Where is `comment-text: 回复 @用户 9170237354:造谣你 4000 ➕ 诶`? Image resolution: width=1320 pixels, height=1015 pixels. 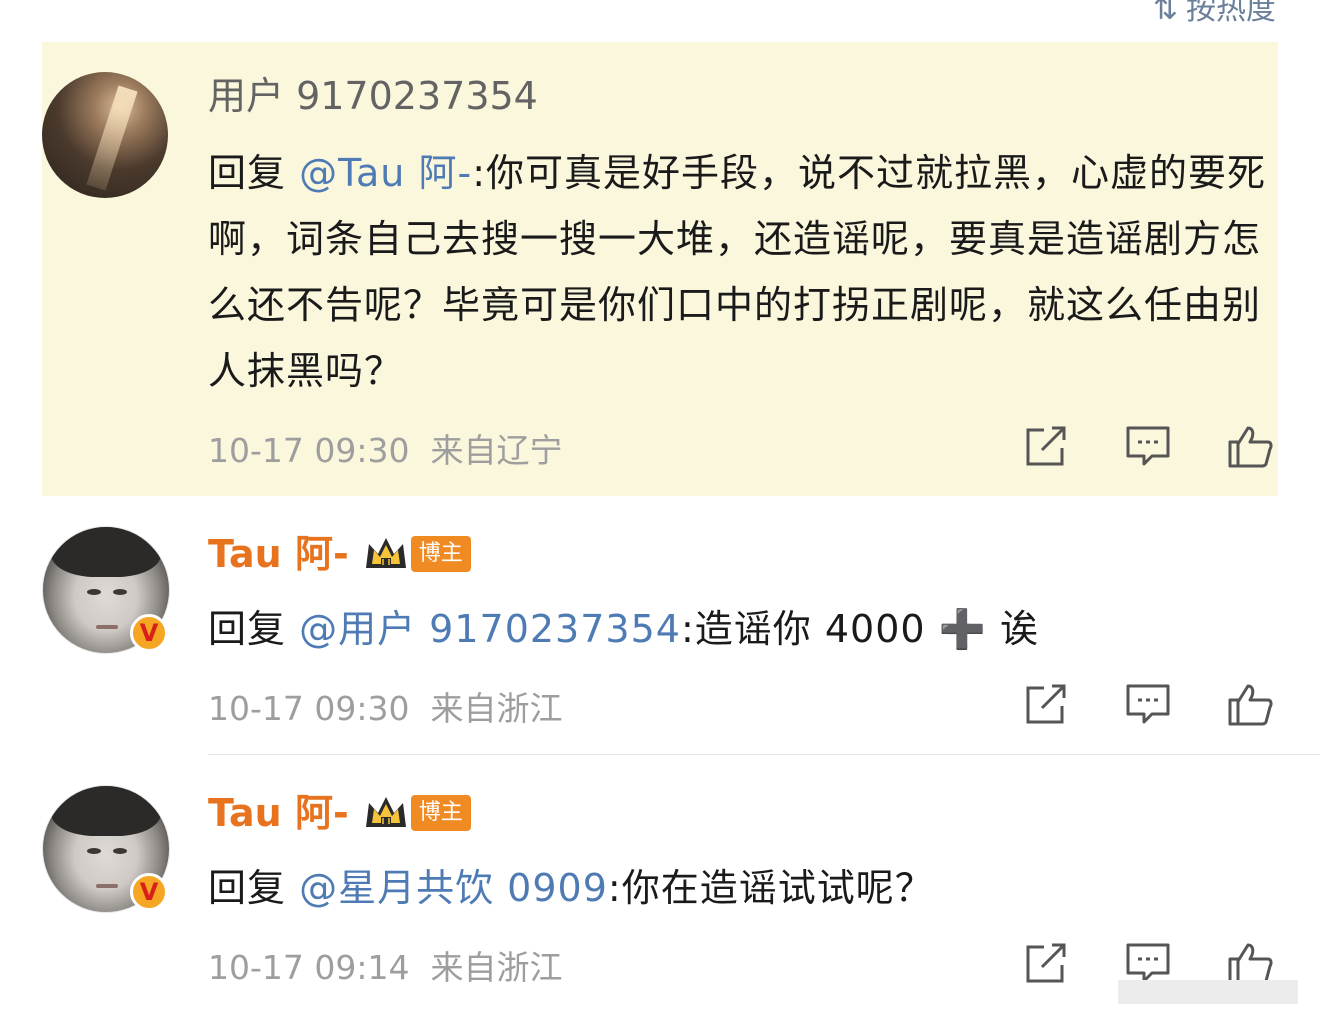
comment-text: 回复 @用户 9170237354:造谣你 4000 ➕ 诶 is located at coordinates (743, 629).